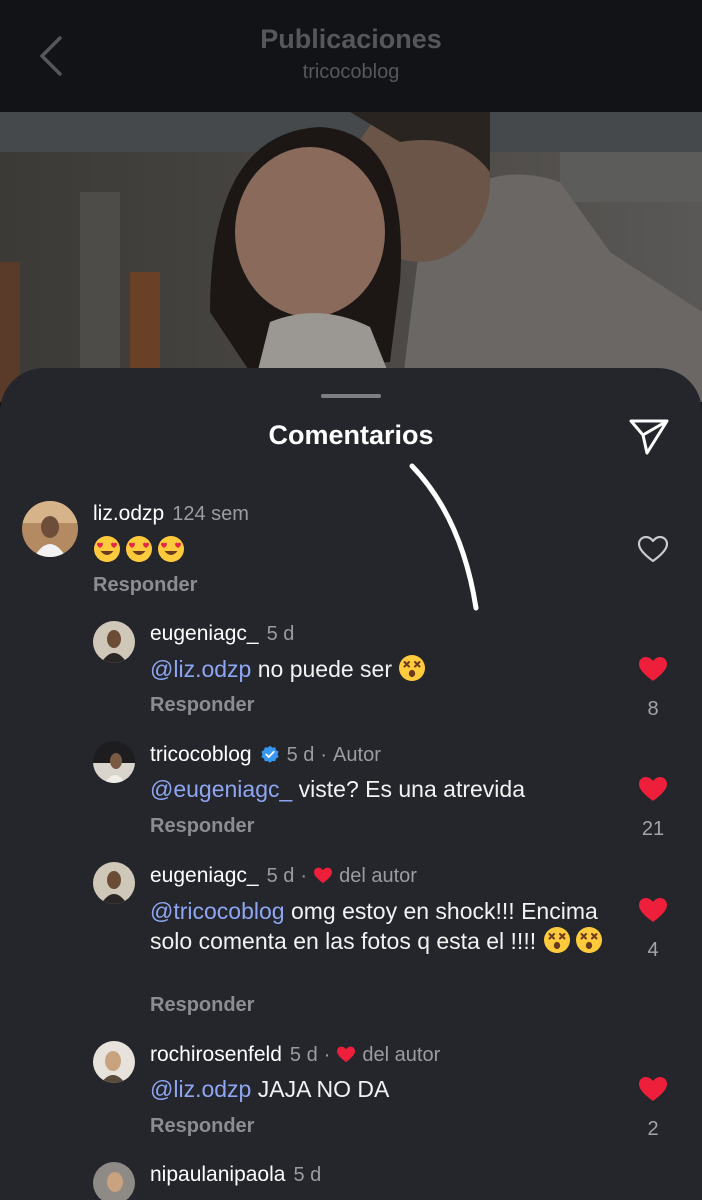 Image resolution: width=702 pixels, height=1200 pixels. I want to click on share-icon, so click(649, 436).